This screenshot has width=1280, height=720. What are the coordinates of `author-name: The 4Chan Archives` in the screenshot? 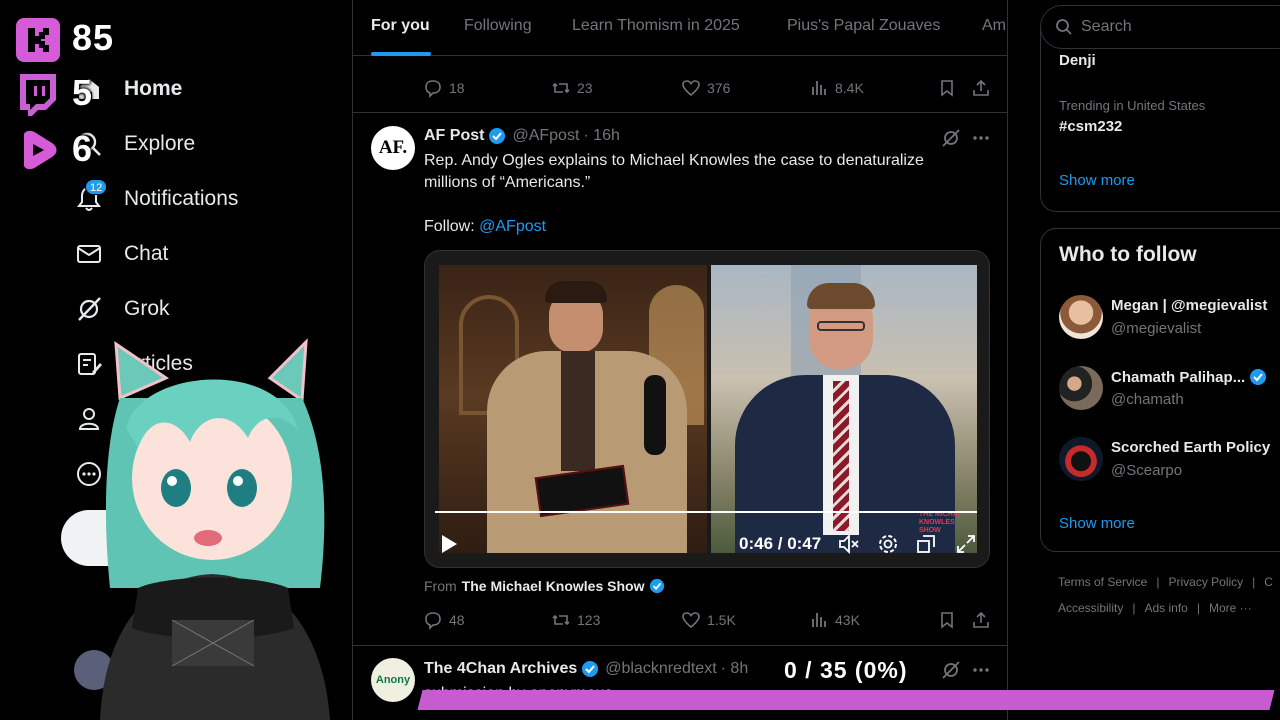 It's located at (500, 669).